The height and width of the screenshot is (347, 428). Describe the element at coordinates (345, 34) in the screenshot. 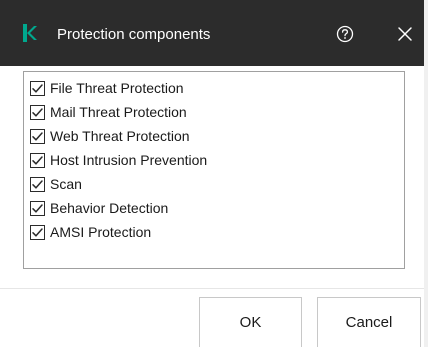

I see `help-icon` at that location.